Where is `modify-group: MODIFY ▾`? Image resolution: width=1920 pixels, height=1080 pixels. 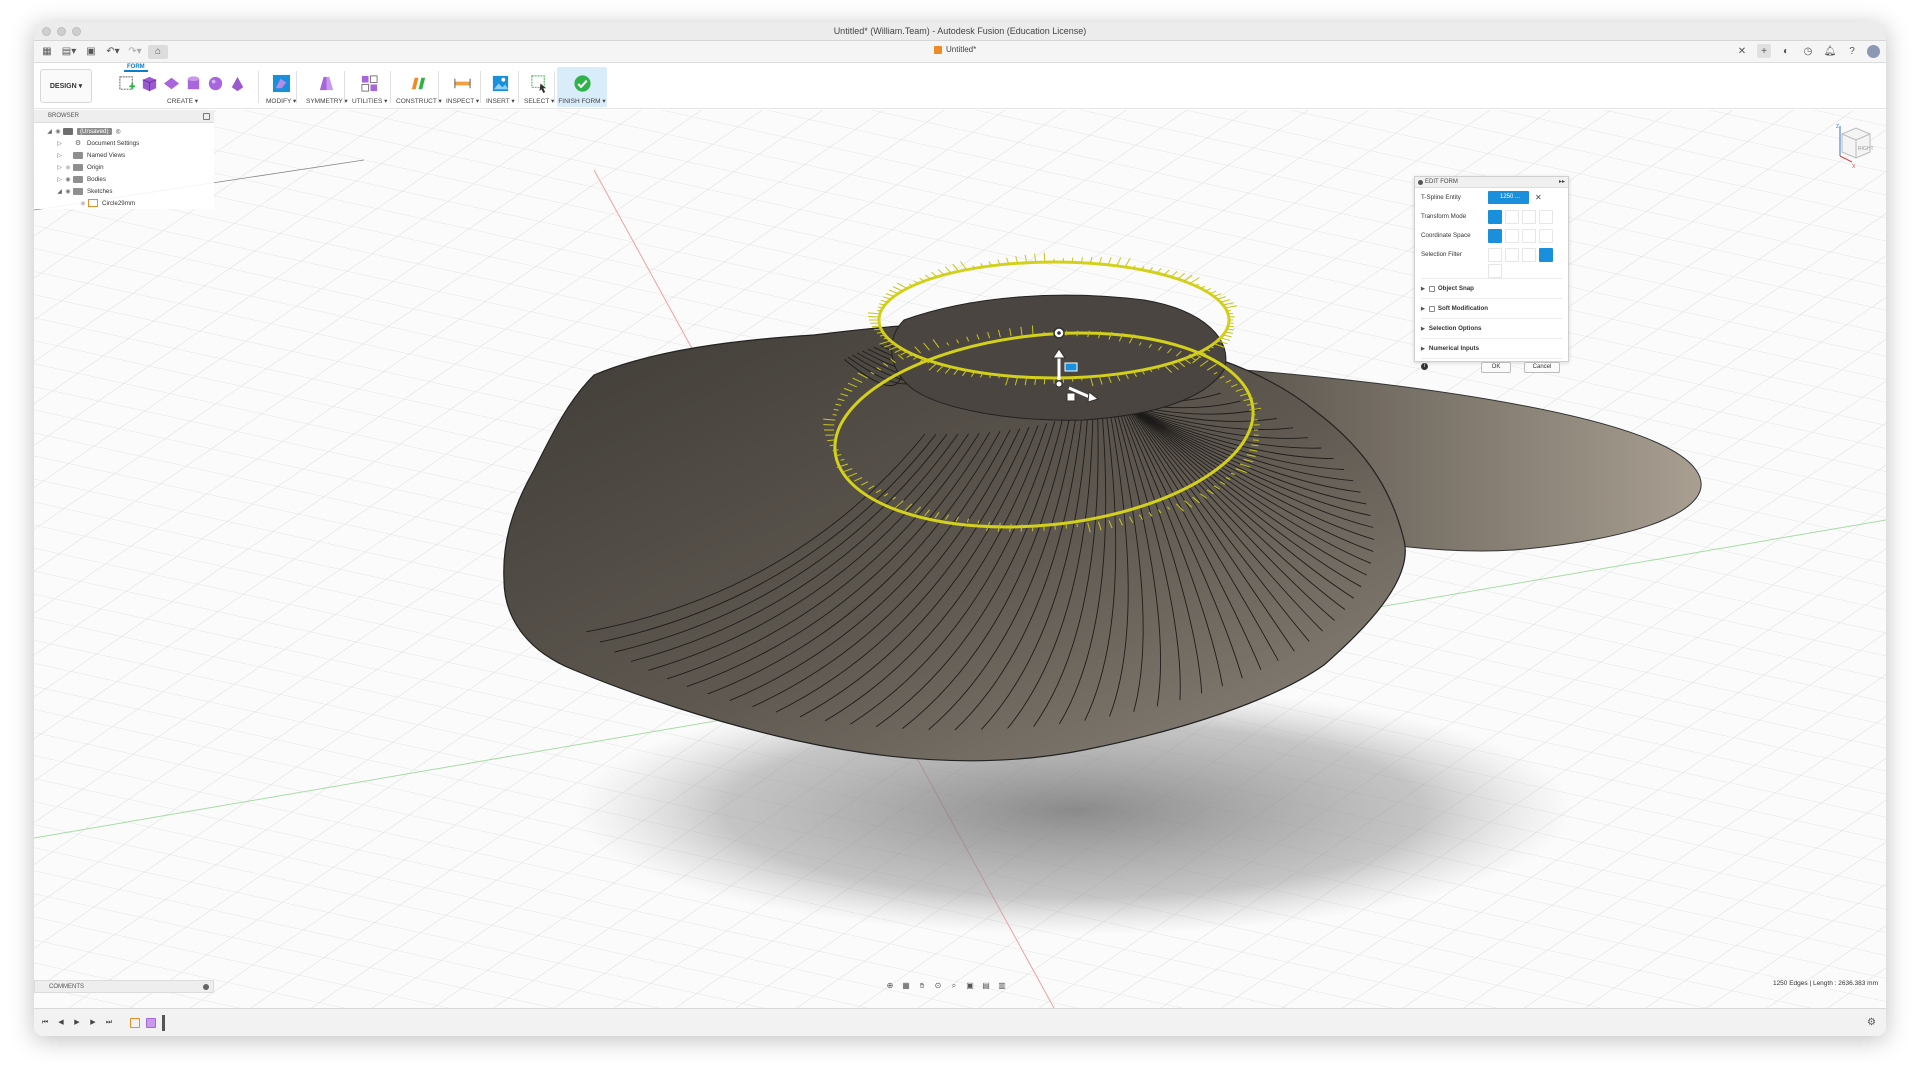
modify-group: MODIFY ▾ is located at coordinates (281, 89).